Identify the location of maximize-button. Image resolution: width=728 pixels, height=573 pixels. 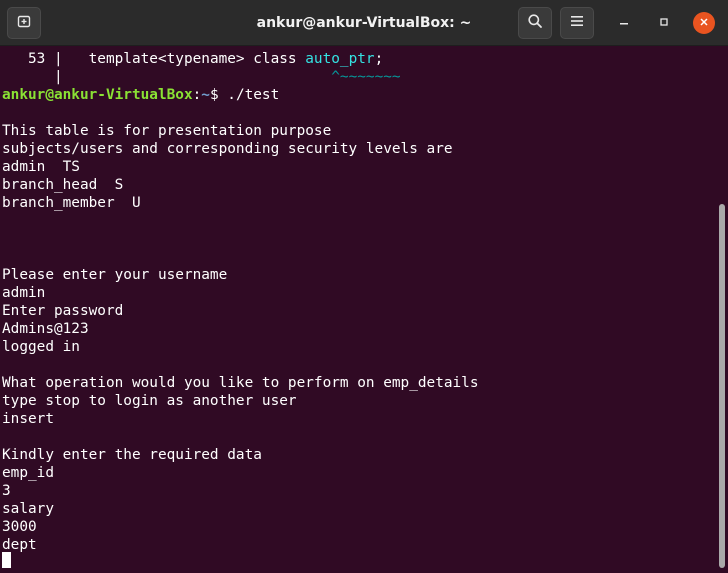
(664, 23).